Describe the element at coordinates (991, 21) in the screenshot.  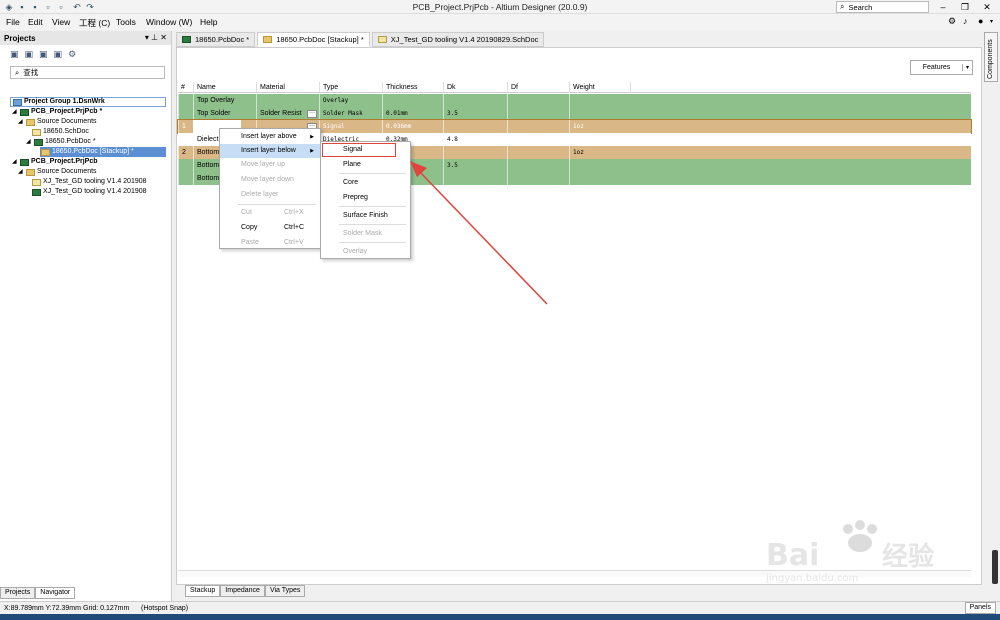
I see `chevron-down-icon: ▾` at that location.